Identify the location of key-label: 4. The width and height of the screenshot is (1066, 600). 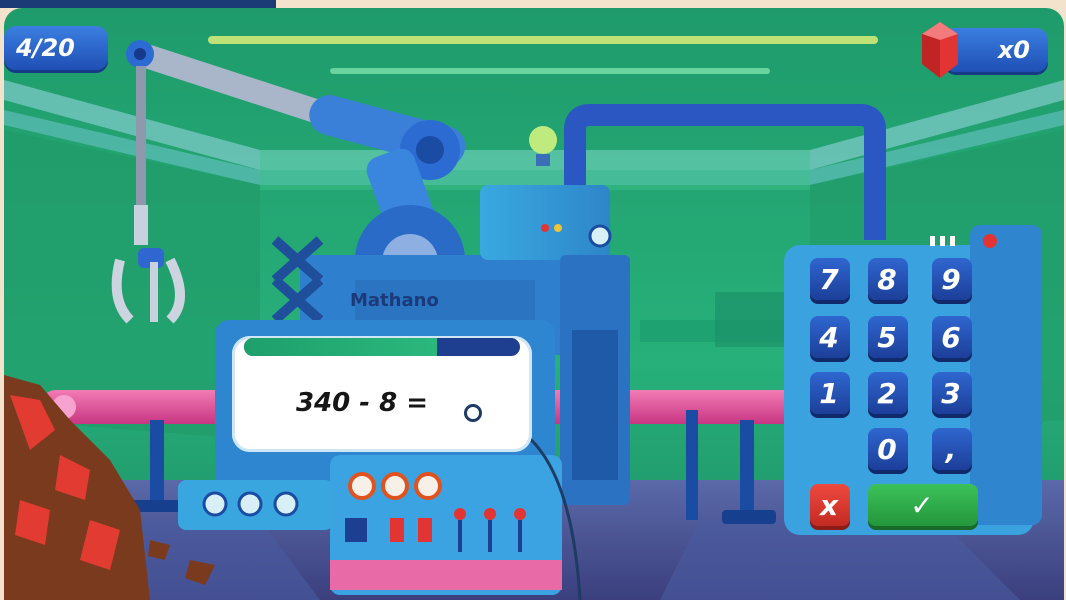
(829, 337).